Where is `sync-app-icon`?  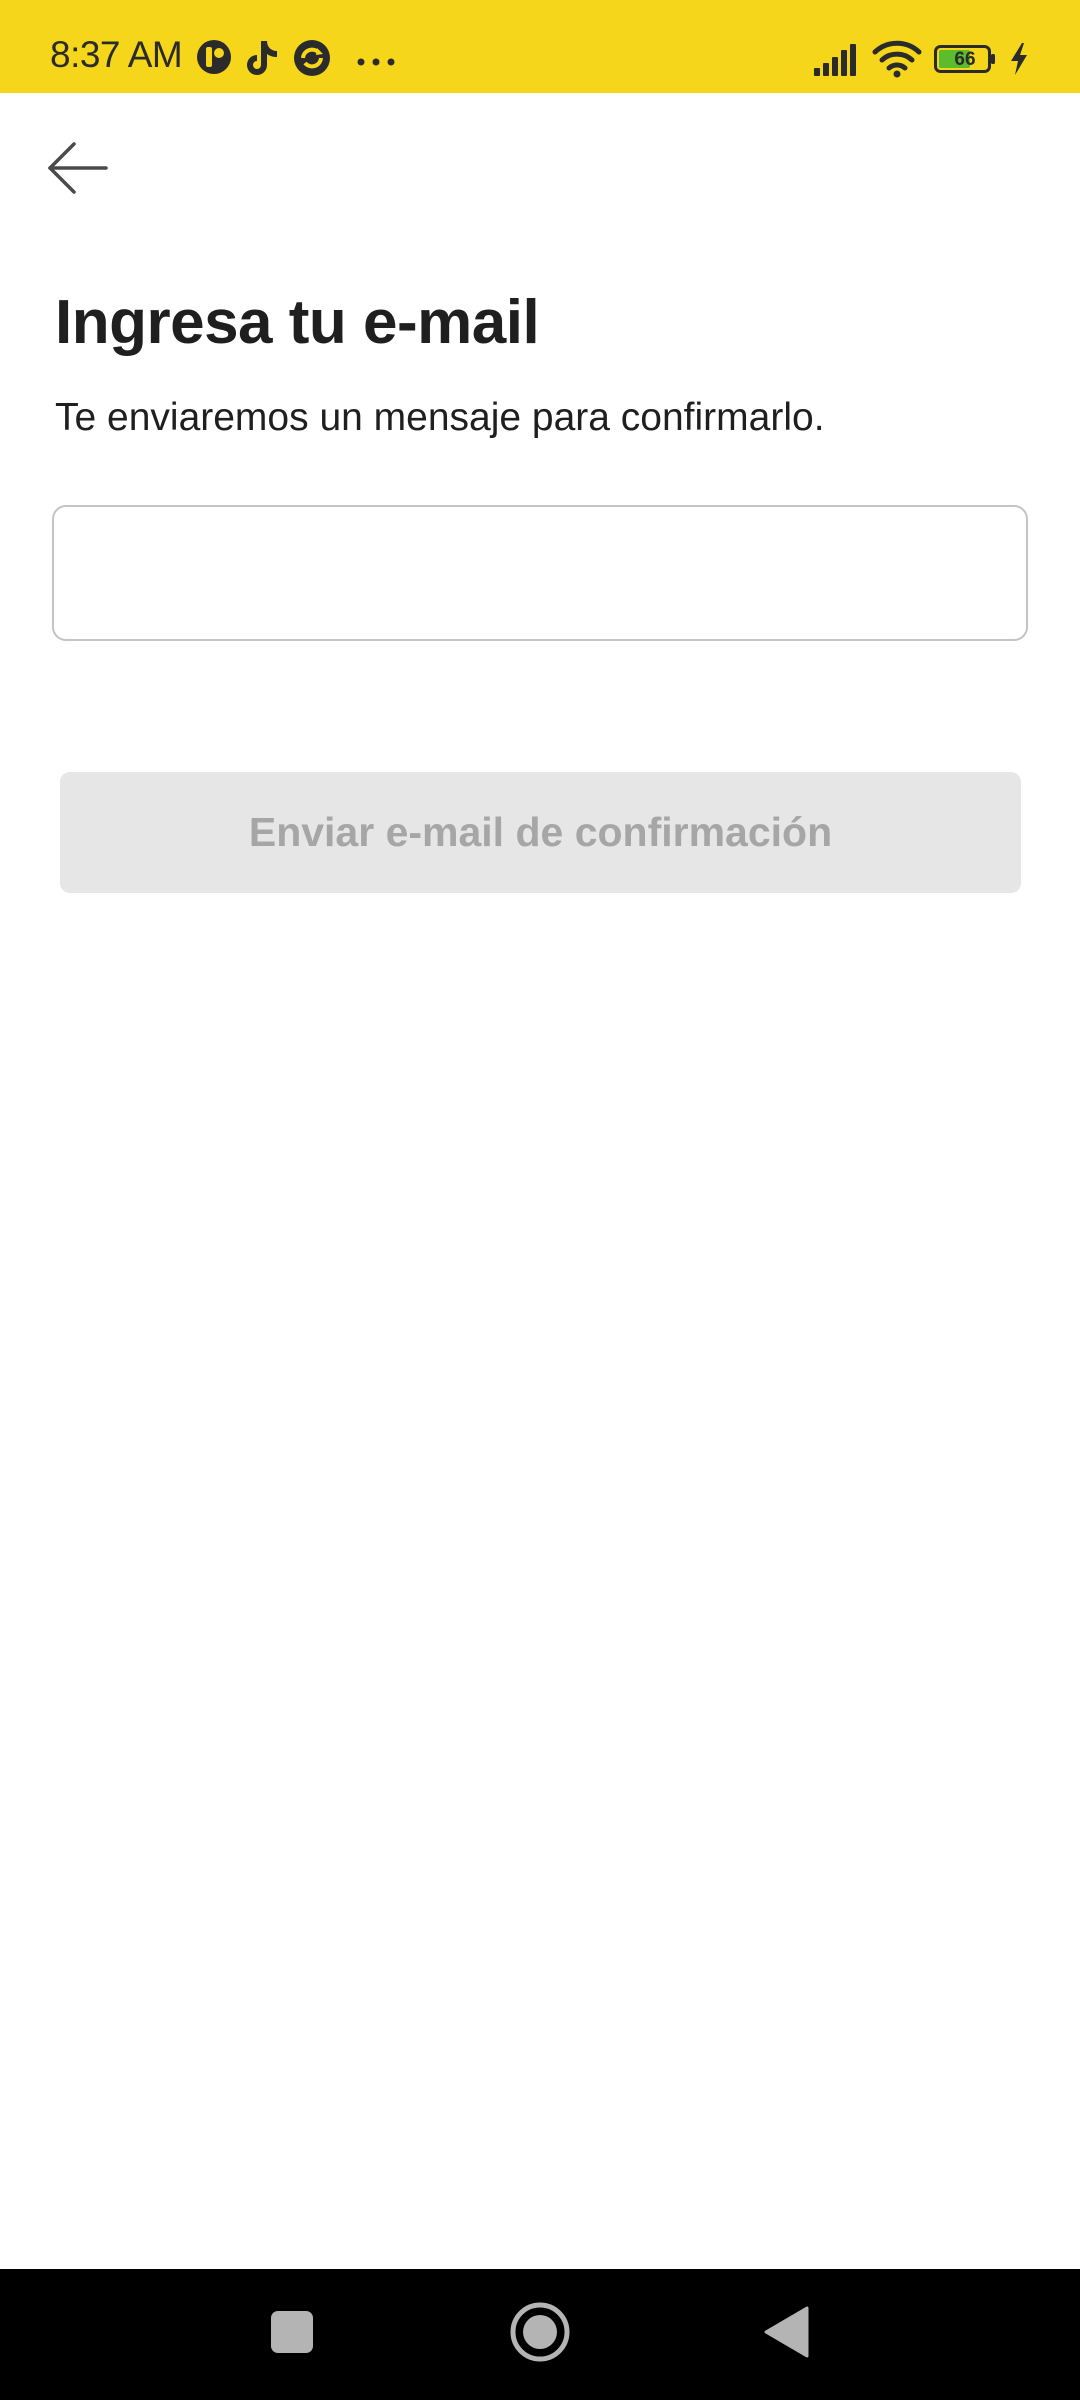
sync-app-icon is located at coordinates (312, 60).